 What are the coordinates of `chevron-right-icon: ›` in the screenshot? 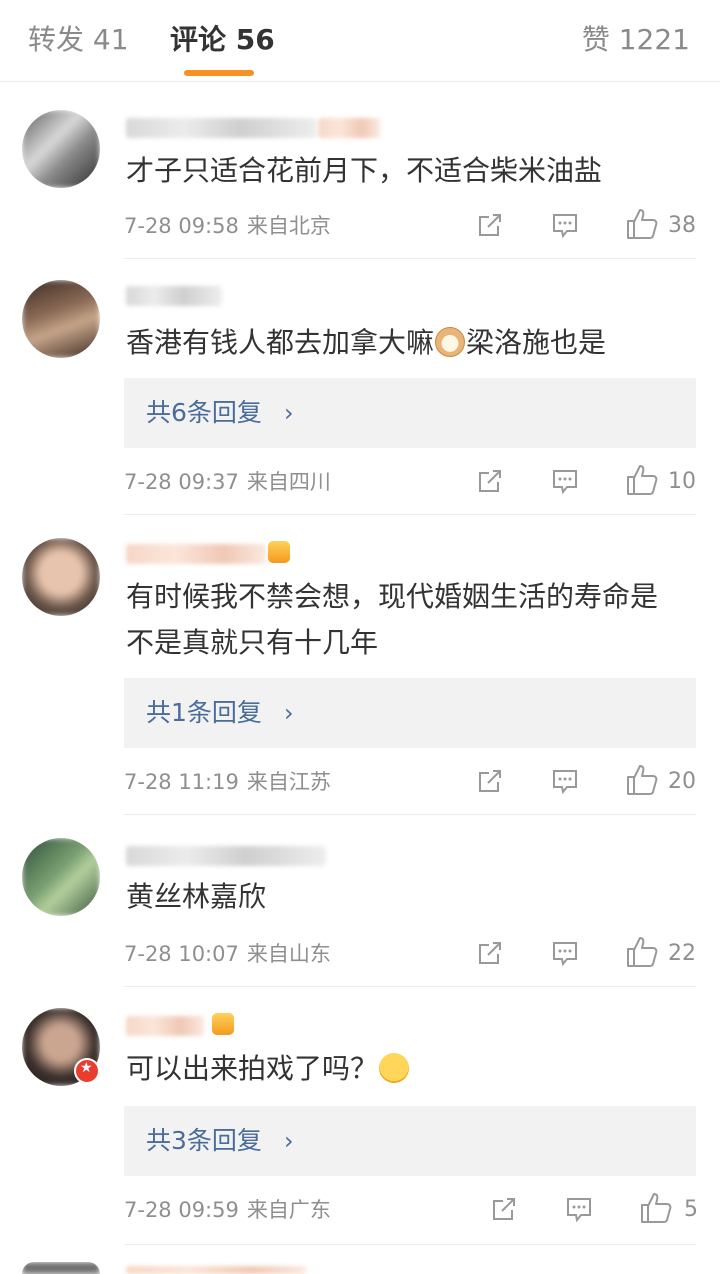 It's located at (289, 1141).